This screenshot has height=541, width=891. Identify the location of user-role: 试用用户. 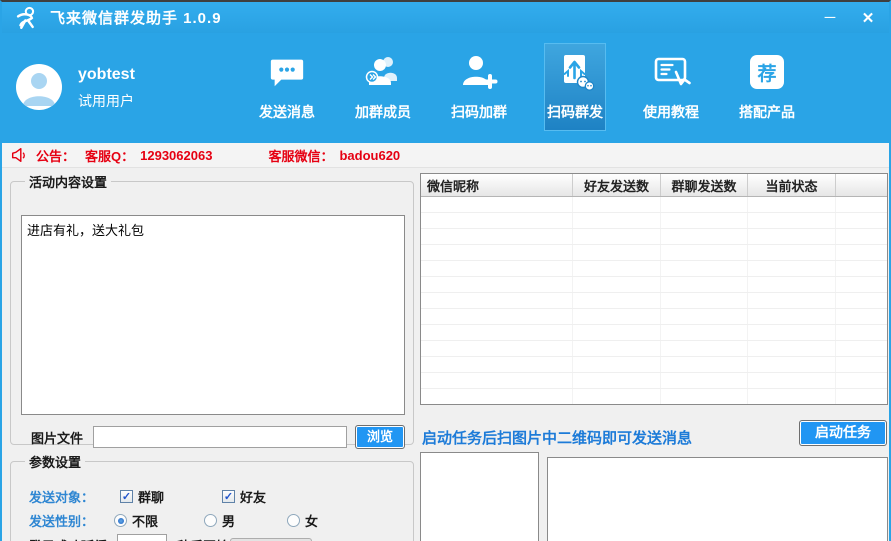
(106, 101).